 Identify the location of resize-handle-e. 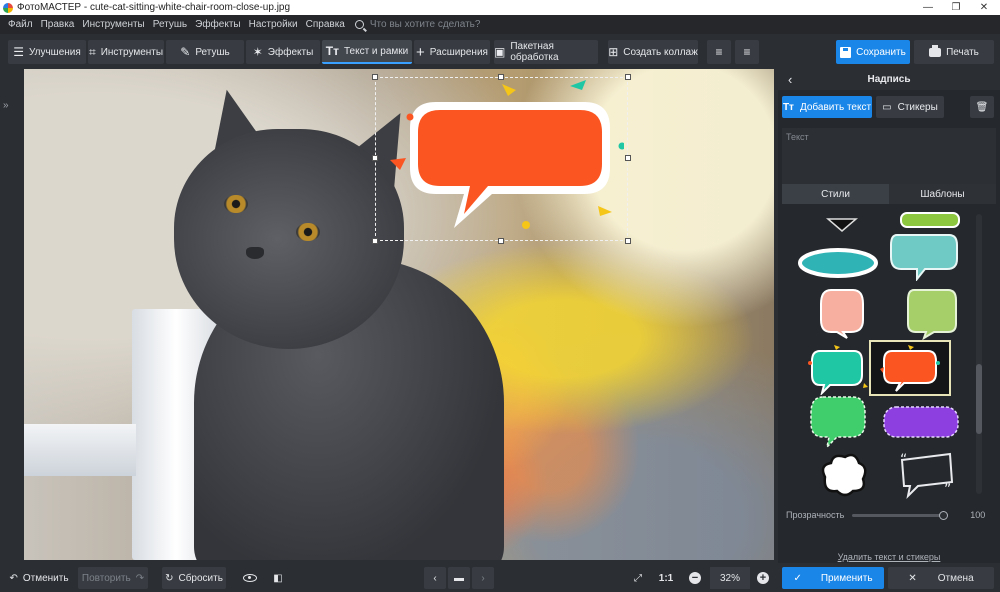
(628, 158).